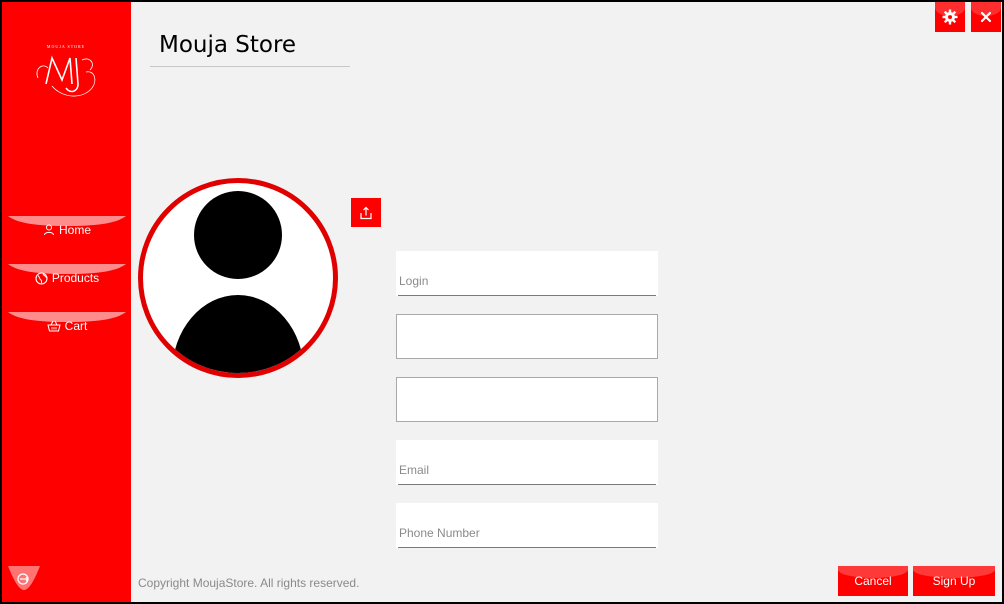 This screenshot has width=1004, height=604. I want to click on confirm-password-input, so click(527, 399).